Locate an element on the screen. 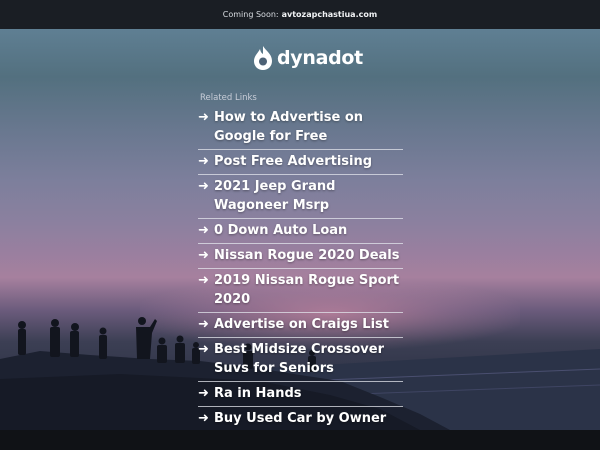  coming-soon-label: Coming Soon: is located at coordinates (250, 14).